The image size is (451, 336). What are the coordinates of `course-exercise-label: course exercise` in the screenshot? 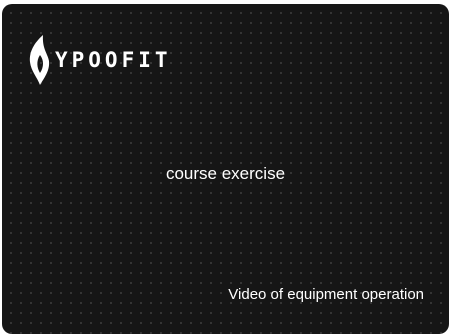 It's located at (225, 174).